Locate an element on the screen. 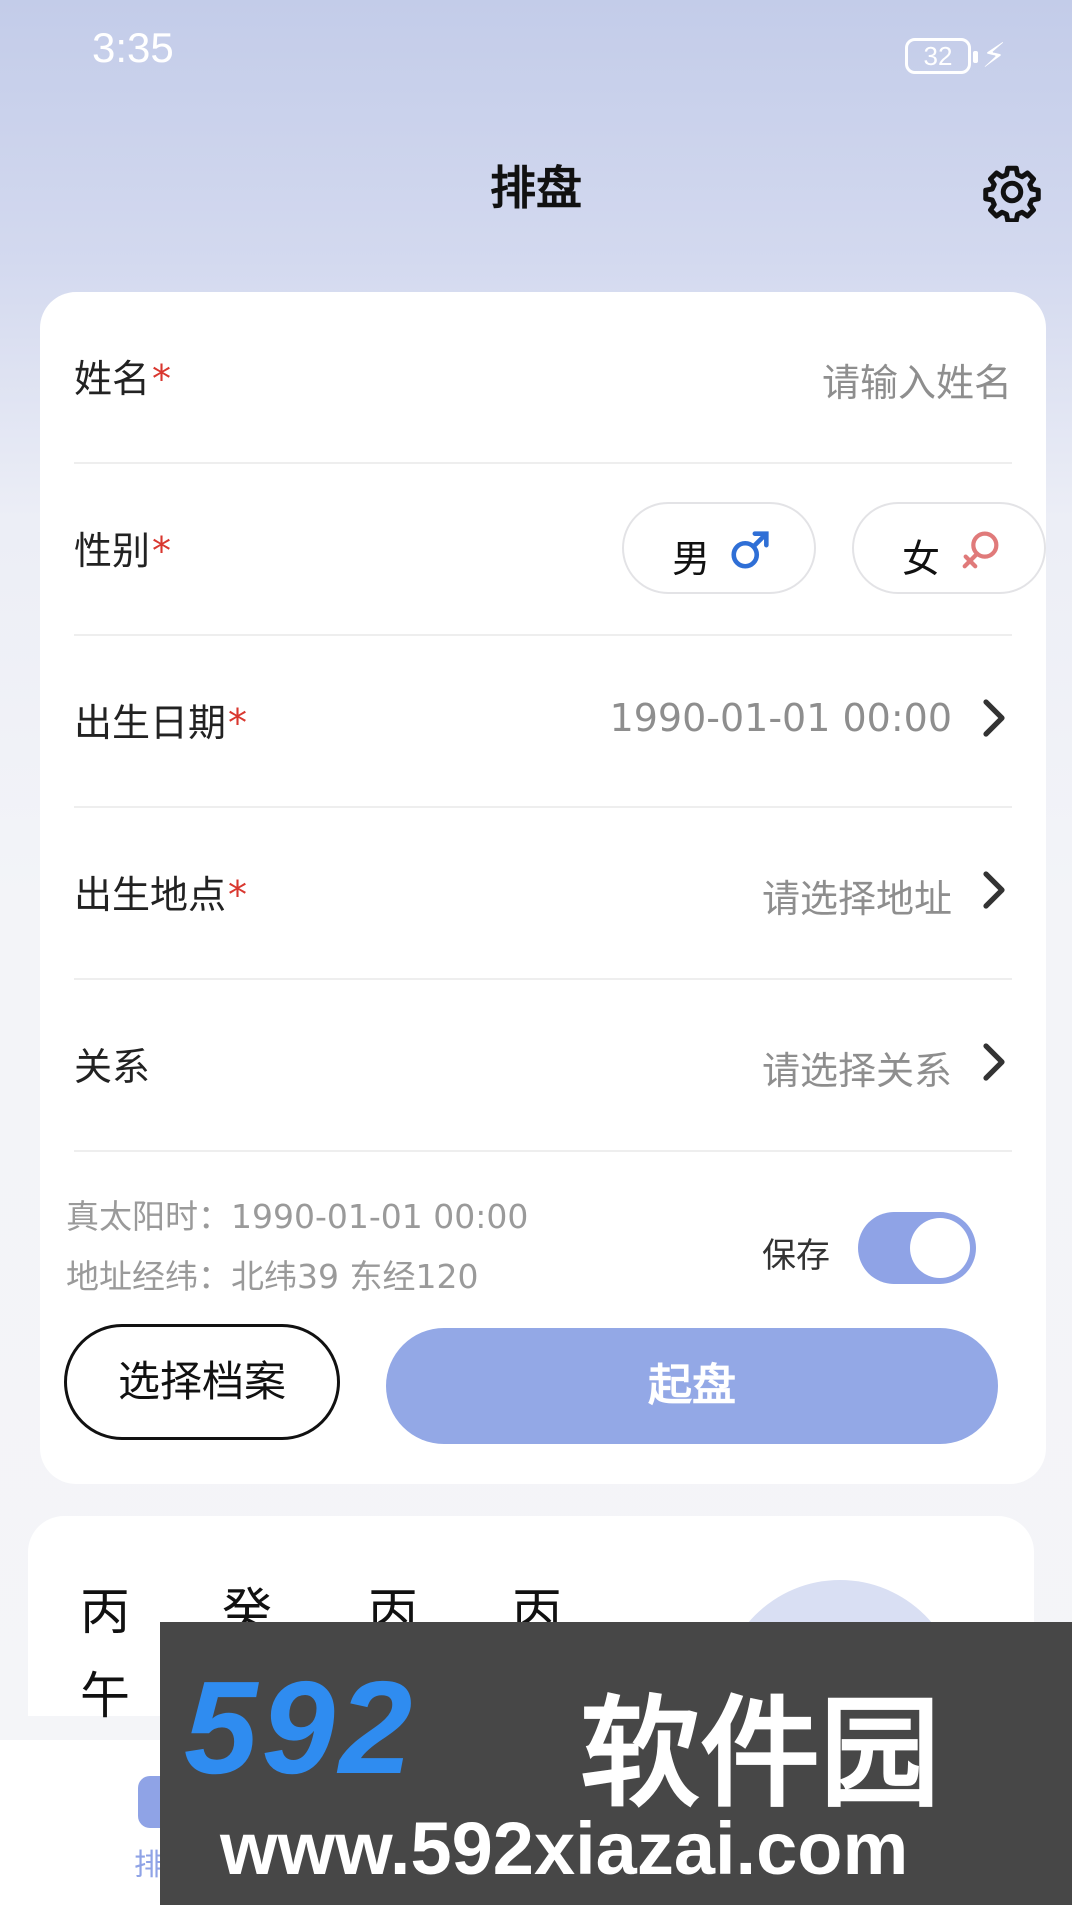 The image size is (1072, 1905). relation-value: 请选择关系 is located at coordinates (857, 1067).